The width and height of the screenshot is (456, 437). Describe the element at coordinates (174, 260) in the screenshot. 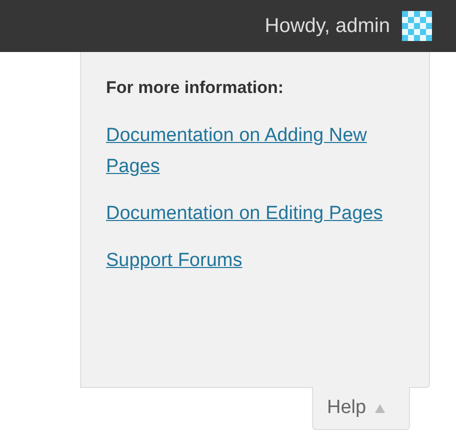

I see `help-link: Support Forums` at that location.